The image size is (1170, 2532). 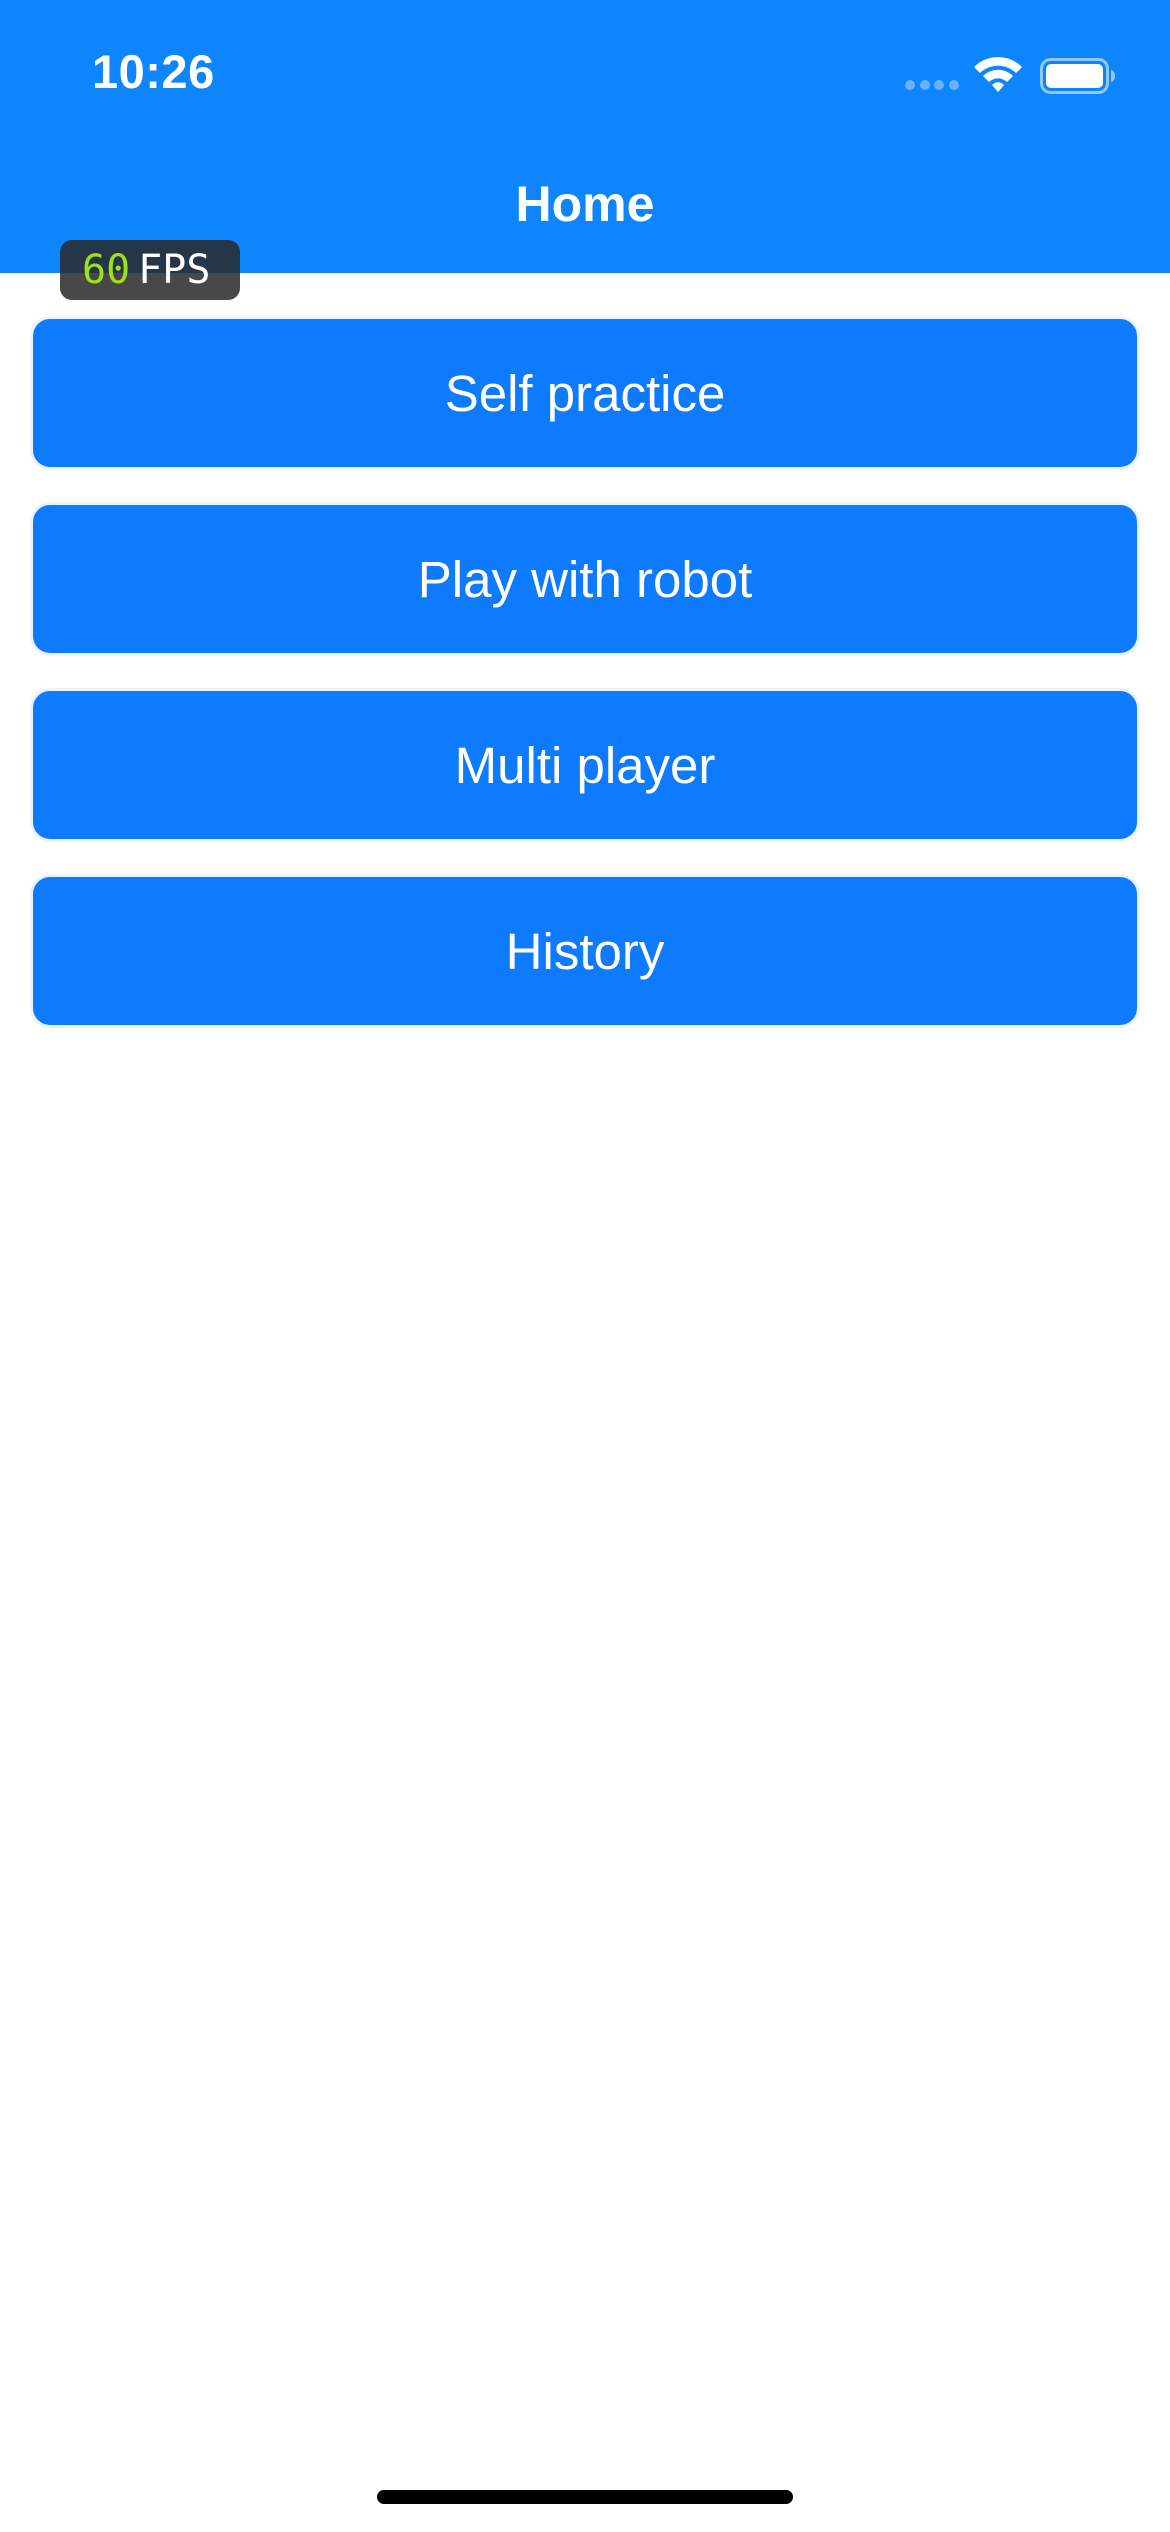 What do you see at coordinates (585, 136) in the screenshot?
I see `navigation-header: 10:26 Home` at bounding box center [585, 136].